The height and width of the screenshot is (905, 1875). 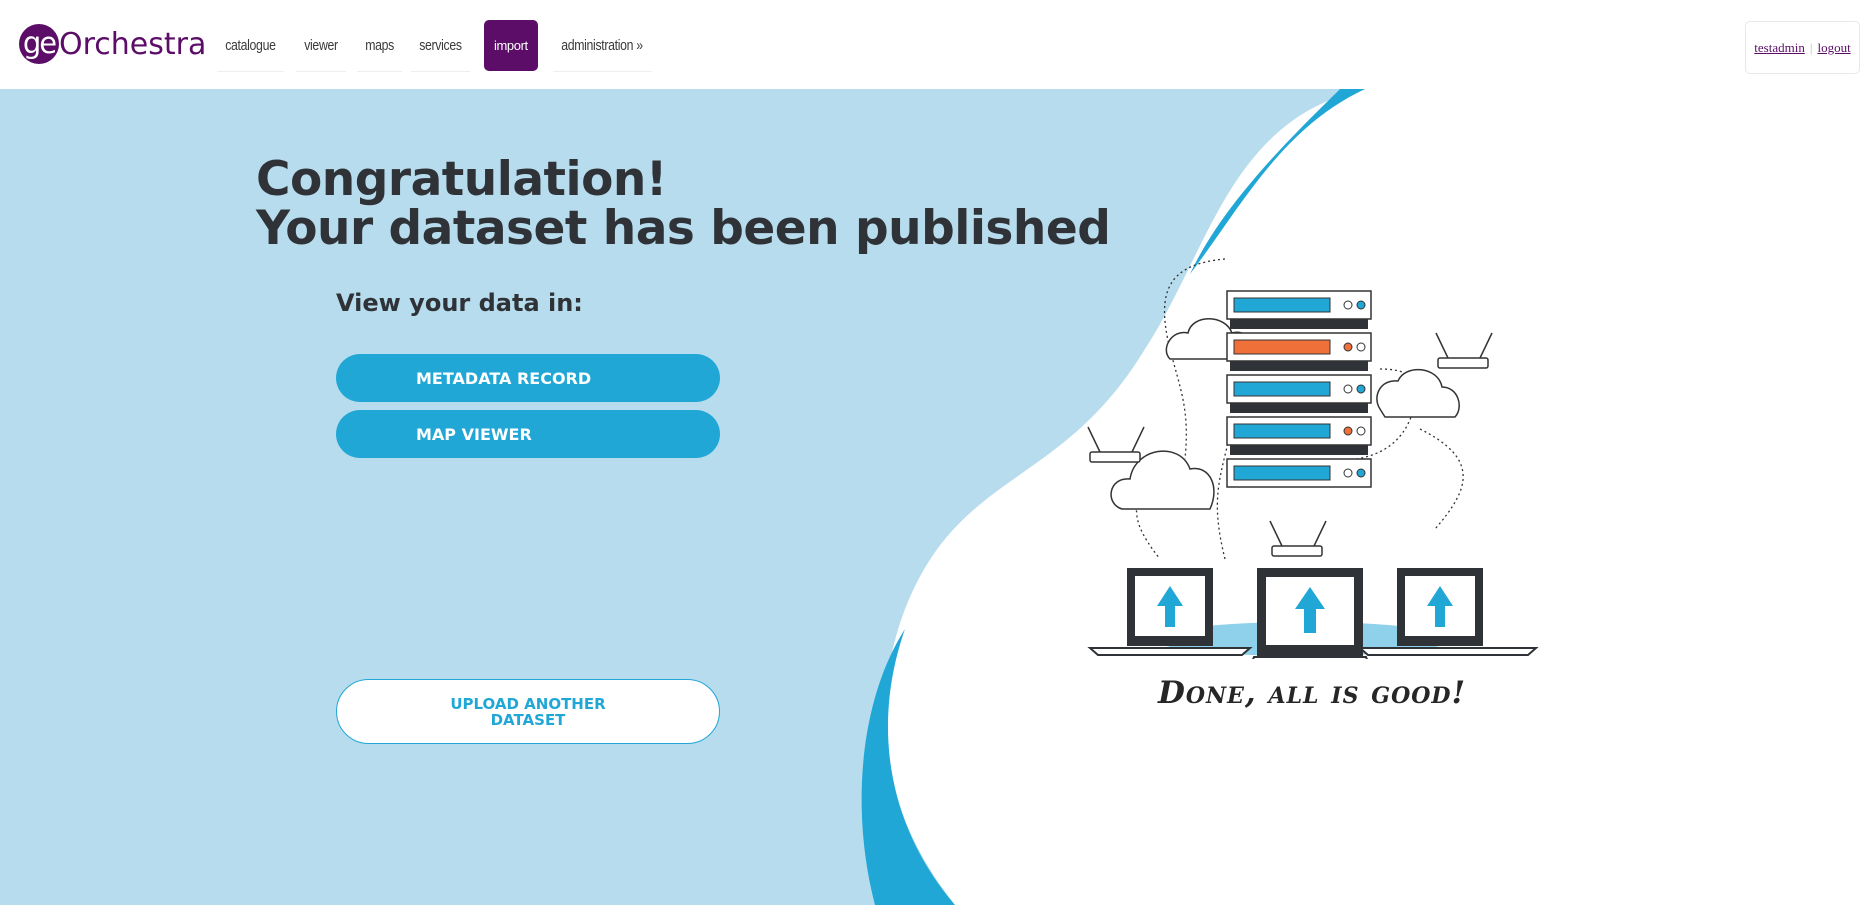 What do you see at coordinates (39, 44) in the screenshot?
I see `logo-badge: ge` at bounding box center [39, 44].